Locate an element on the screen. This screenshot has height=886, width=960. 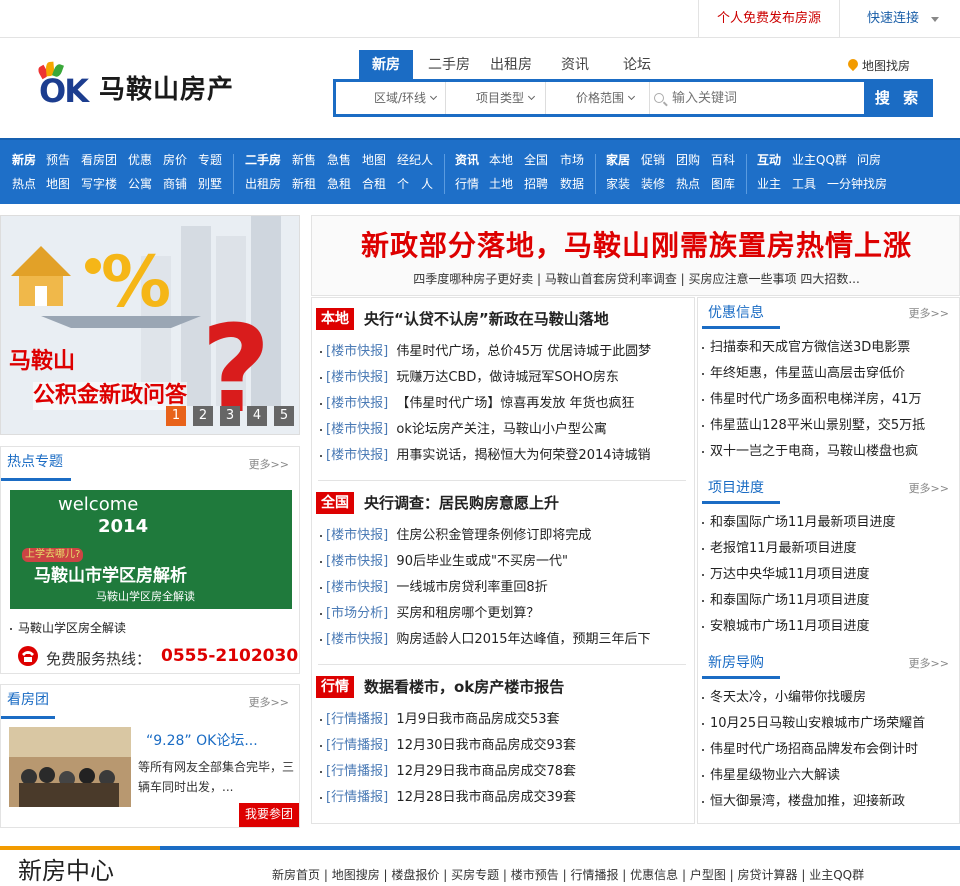
list-item: [楼市快报] ok论坛房产关注，马鞍山小户型公寓 is located at coordinates (463, 430).